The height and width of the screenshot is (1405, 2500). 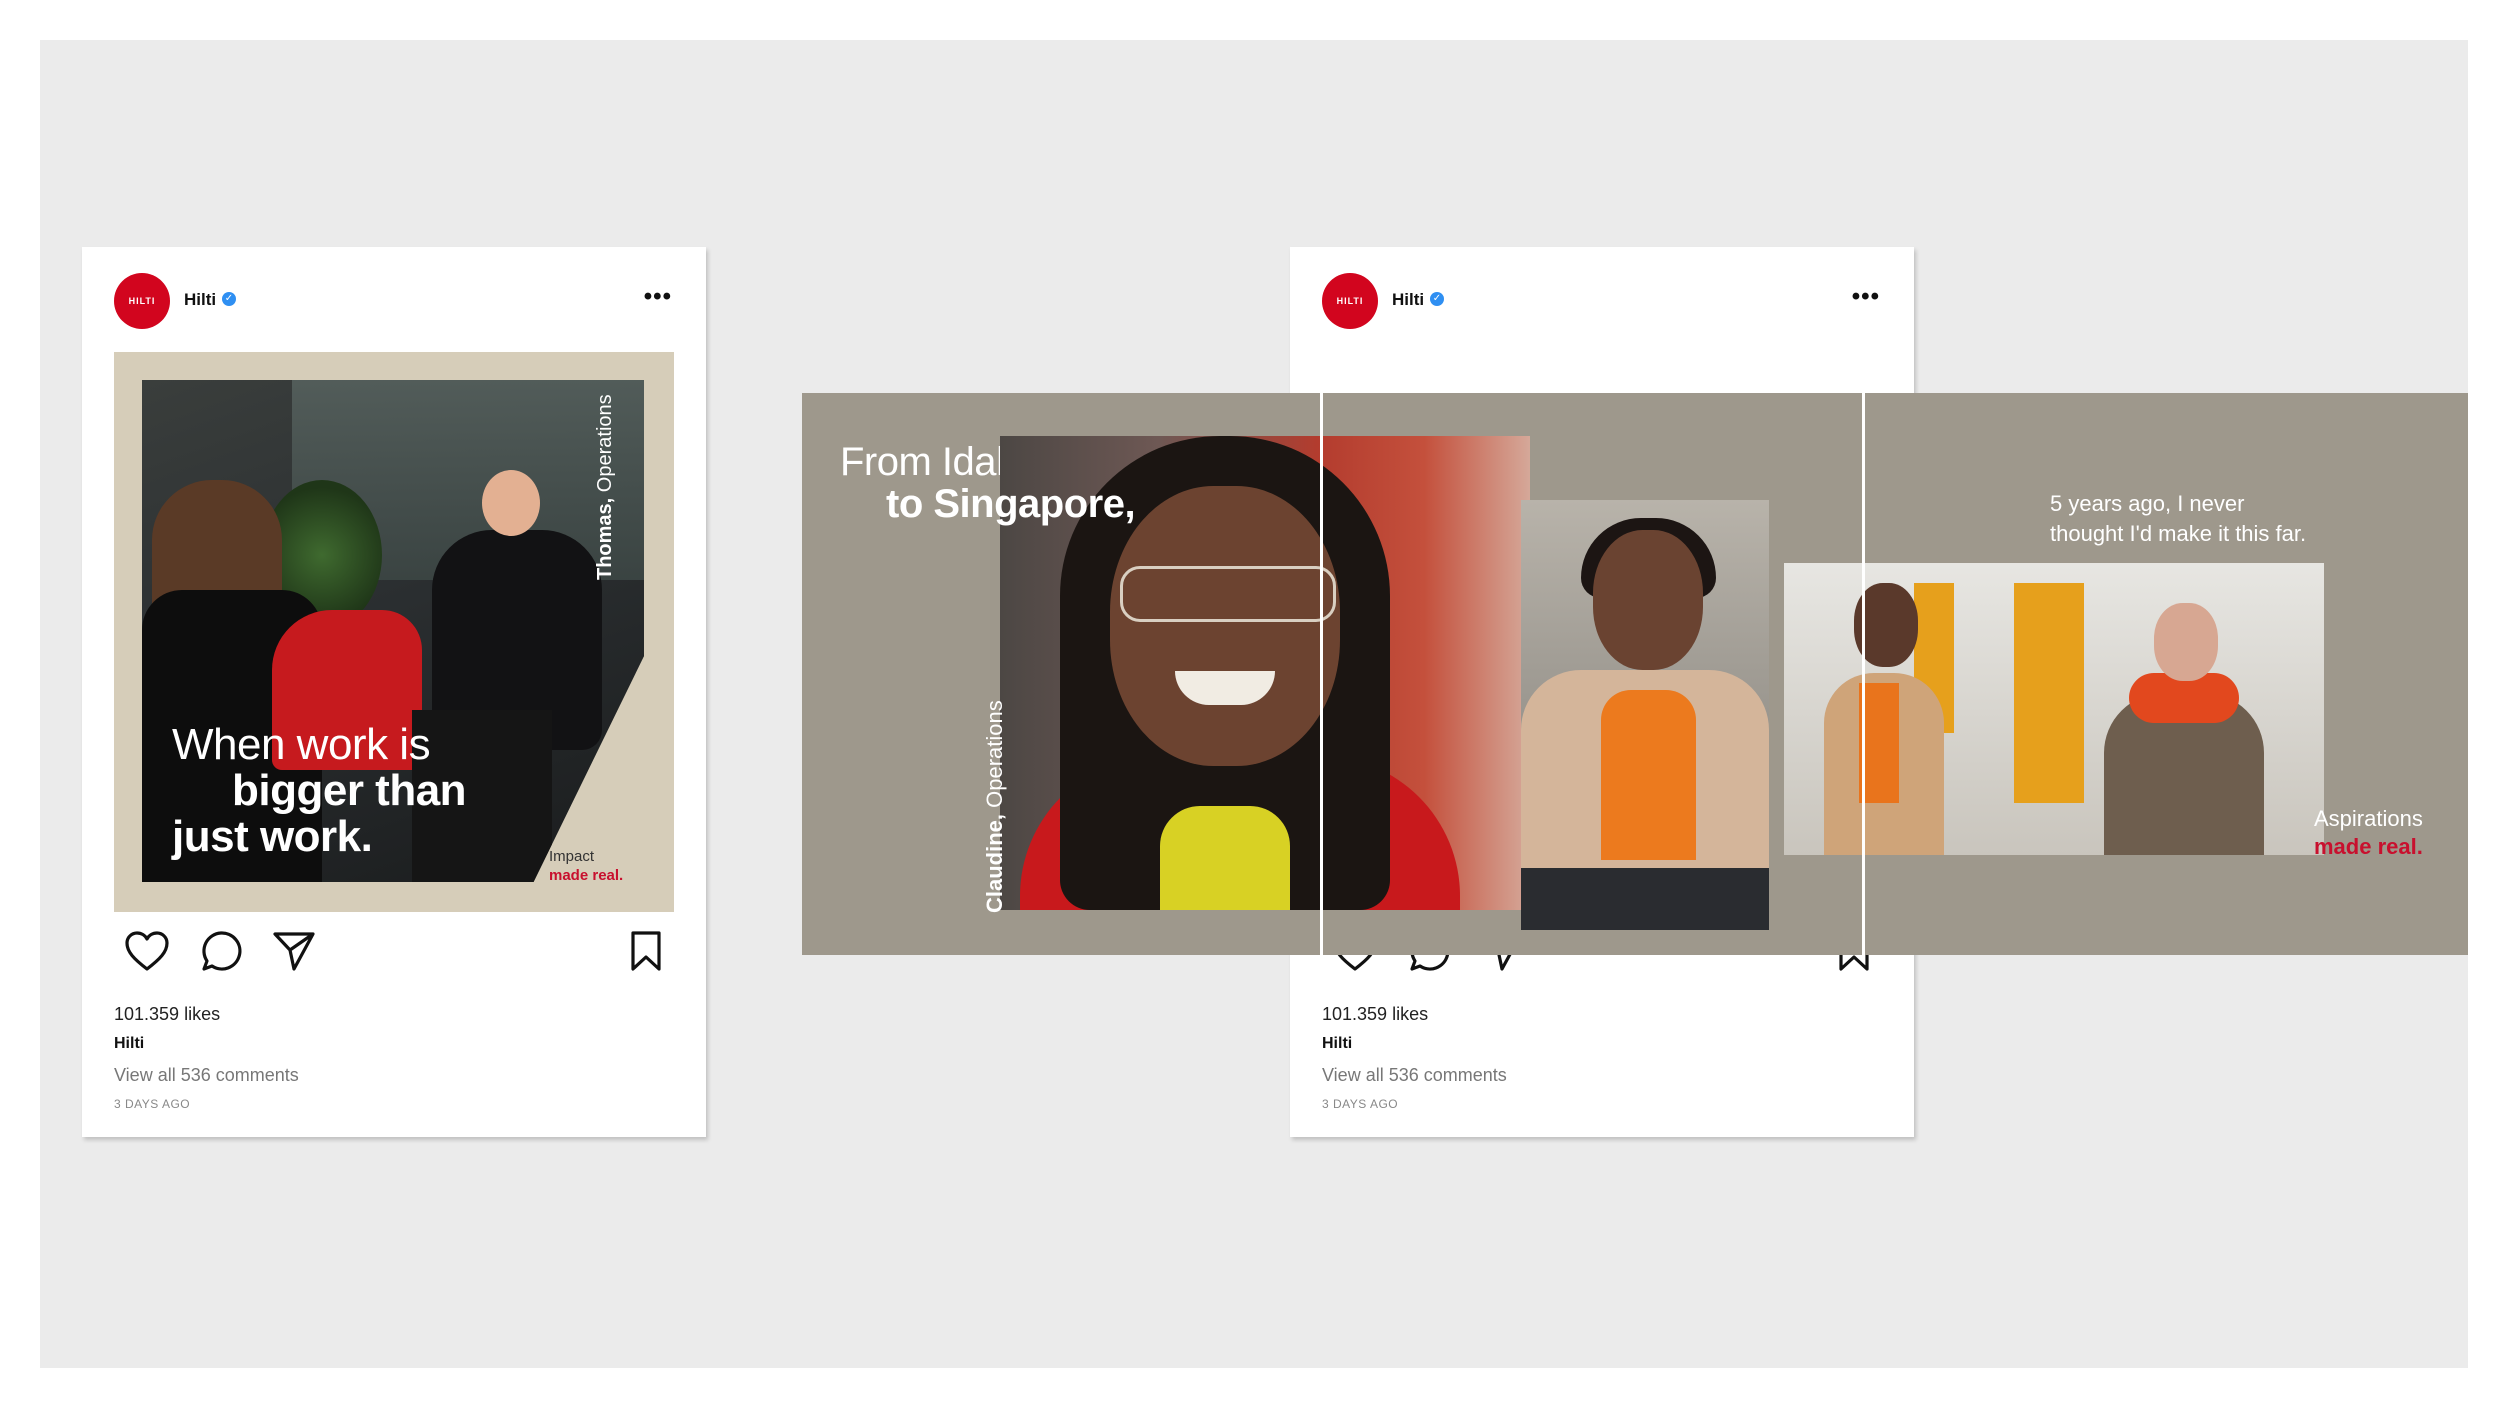 What do you see at coordinates (2368, 818) in the screenshot?
I see `tagline-line-1: Aspirations` at bounding box center [2368, 818].